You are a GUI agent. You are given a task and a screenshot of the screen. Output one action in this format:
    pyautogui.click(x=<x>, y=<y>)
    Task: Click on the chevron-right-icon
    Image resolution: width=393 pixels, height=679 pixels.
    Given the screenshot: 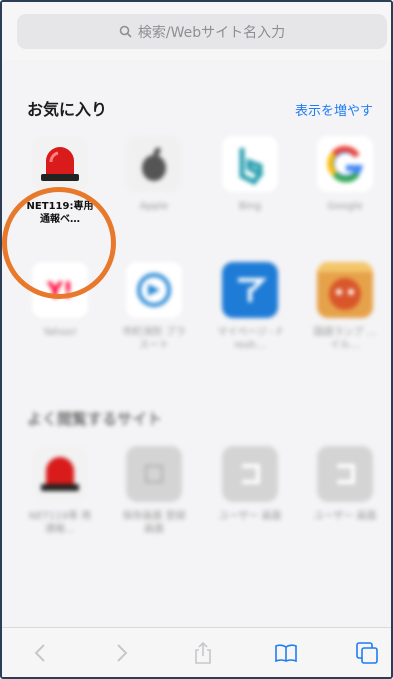 What is the action you would take?
    pyautogui.click(x=122, y=653)
    